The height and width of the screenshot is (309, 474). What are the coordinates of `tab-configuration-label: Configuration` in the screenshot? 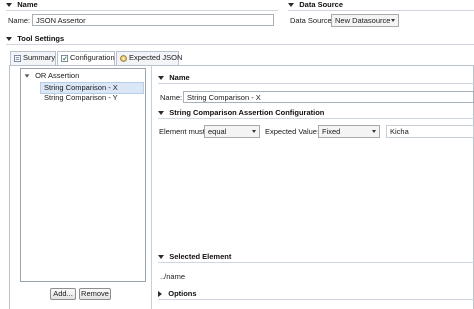 It's located at (92, 57).